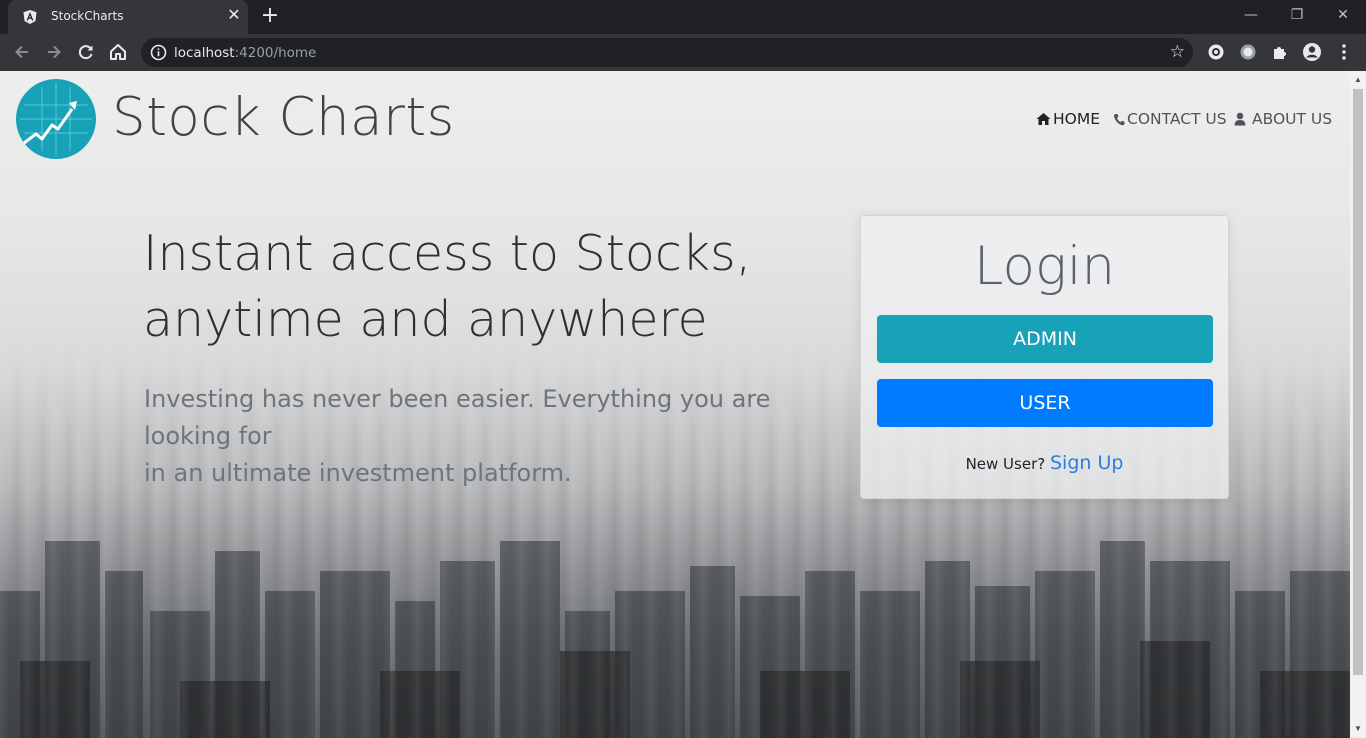  Describe the element at coordinates (1045, 339) in the screenshot. I see `admin-login-button: ADMIN` at that location.